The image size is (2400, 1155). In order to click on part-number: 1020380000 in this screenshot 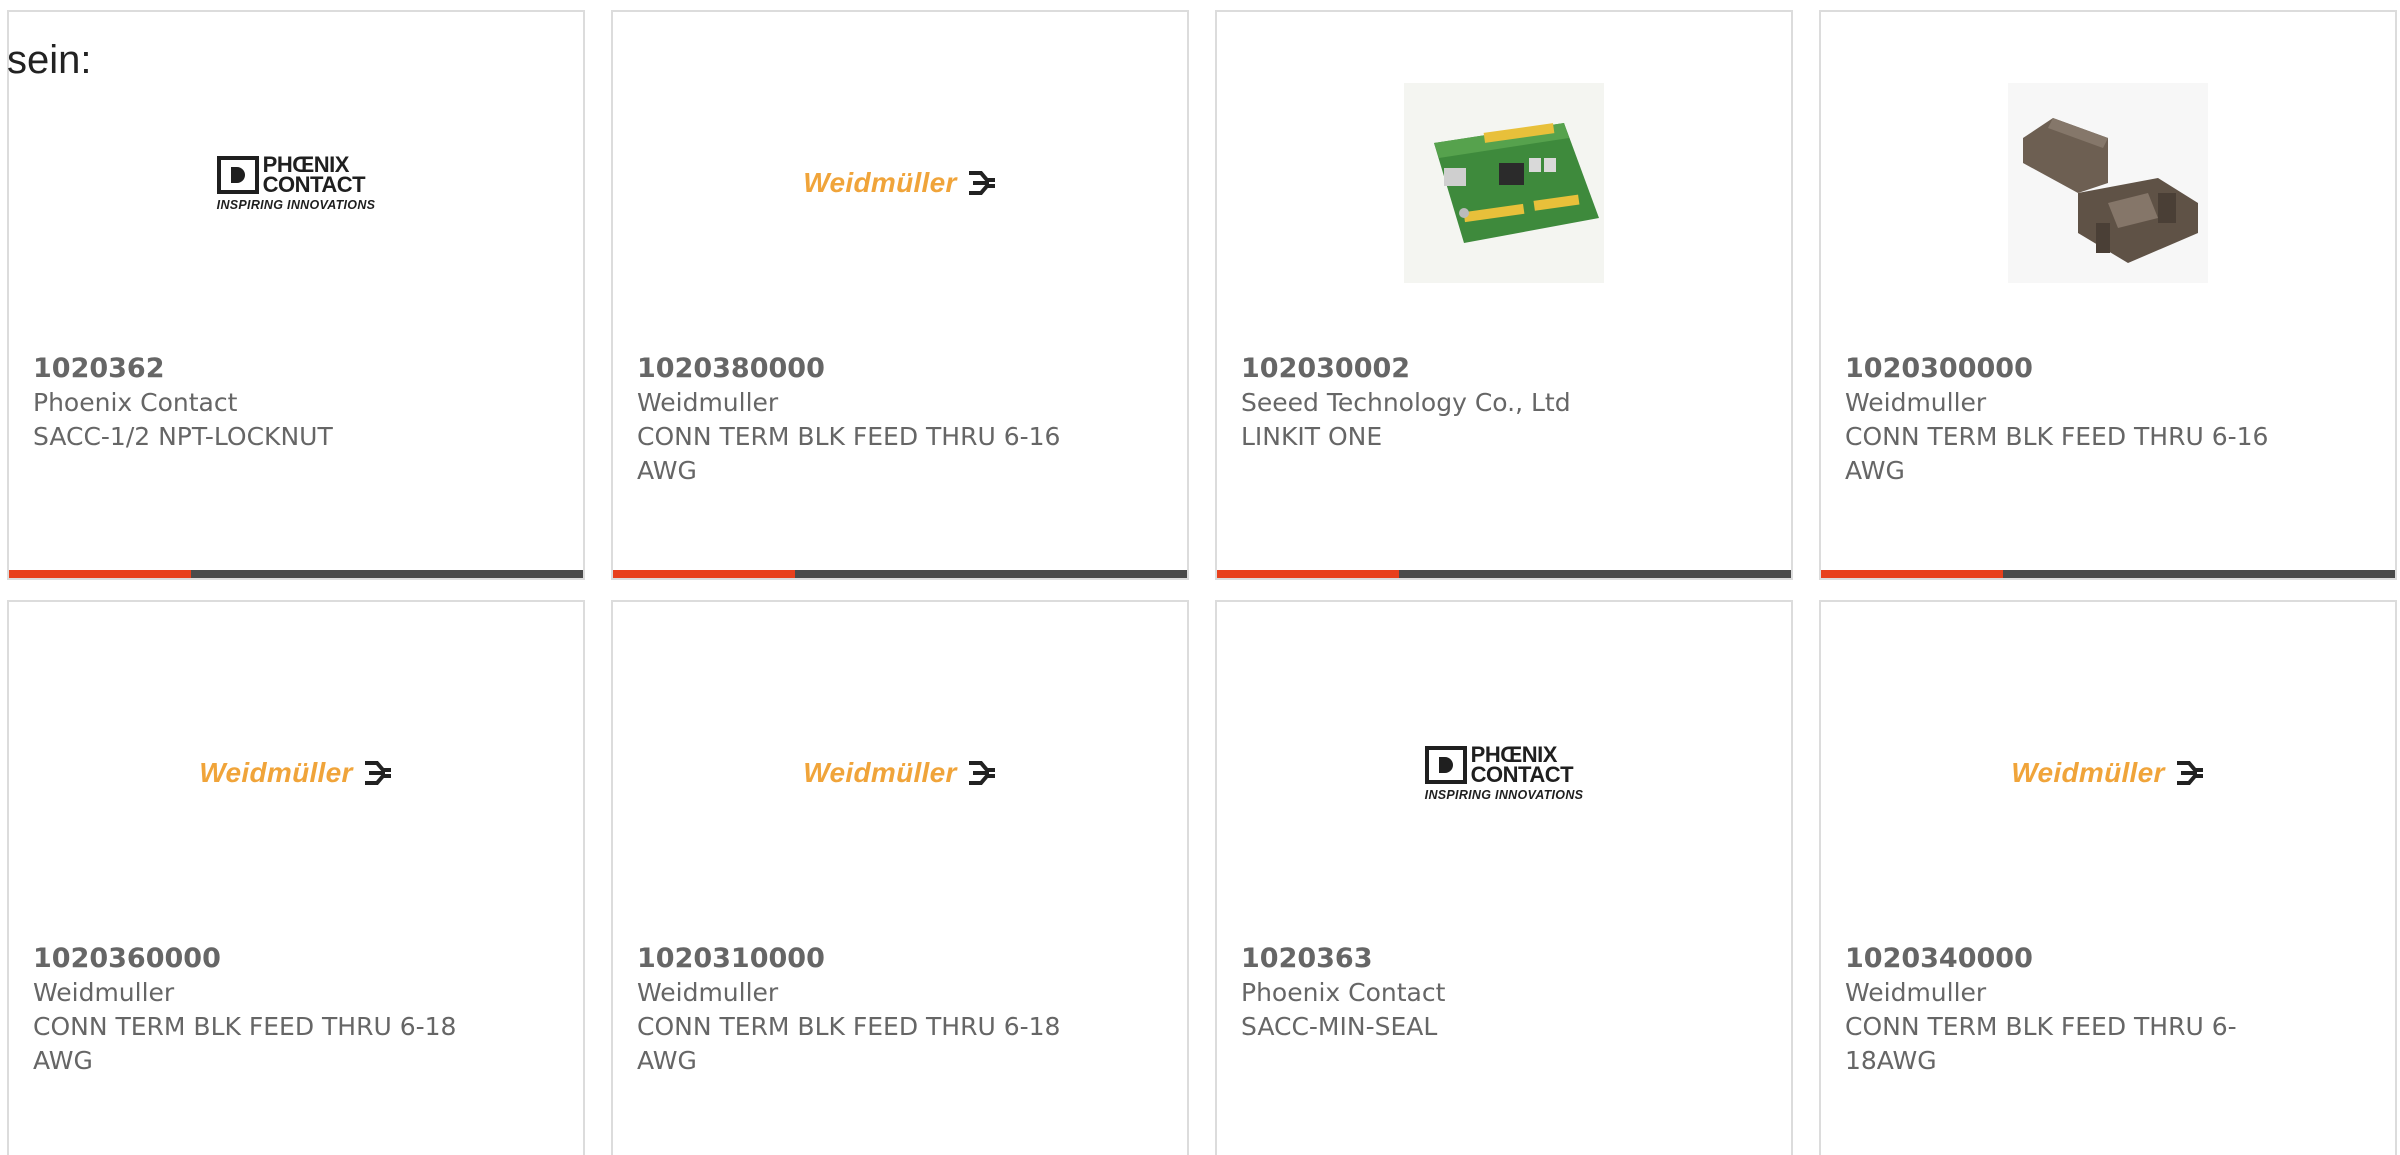, I will do `click(852, 369)`.